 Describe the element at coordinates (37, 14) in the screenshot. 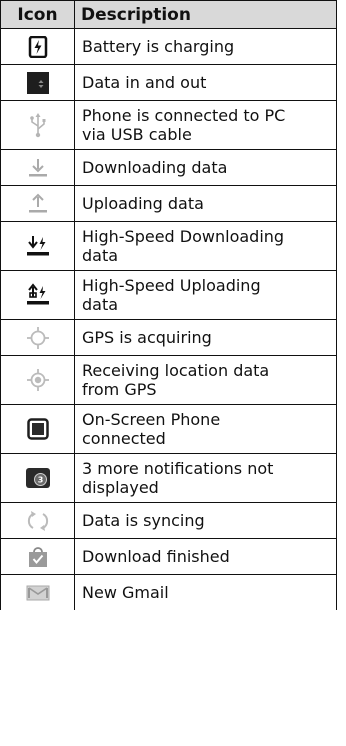

I see `header-icon: Icon` at that location.